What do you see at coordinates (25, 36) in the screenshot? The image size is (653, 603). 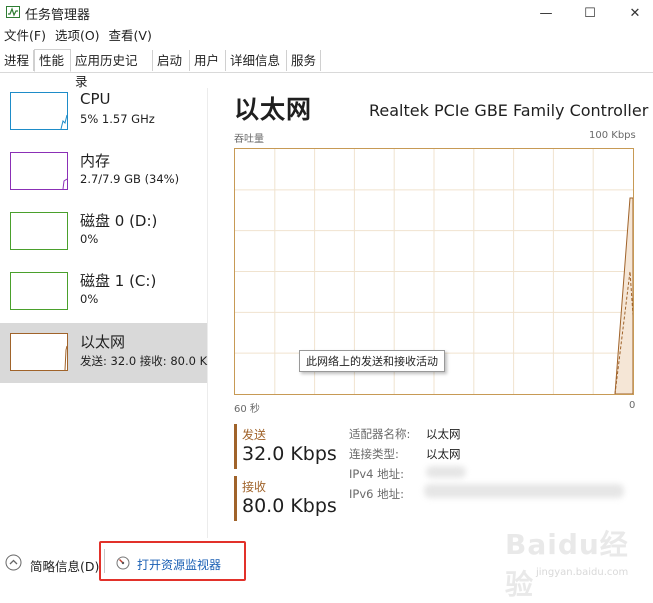 I see `menu-file: 文件(F)` at bounding box center [25, 36].